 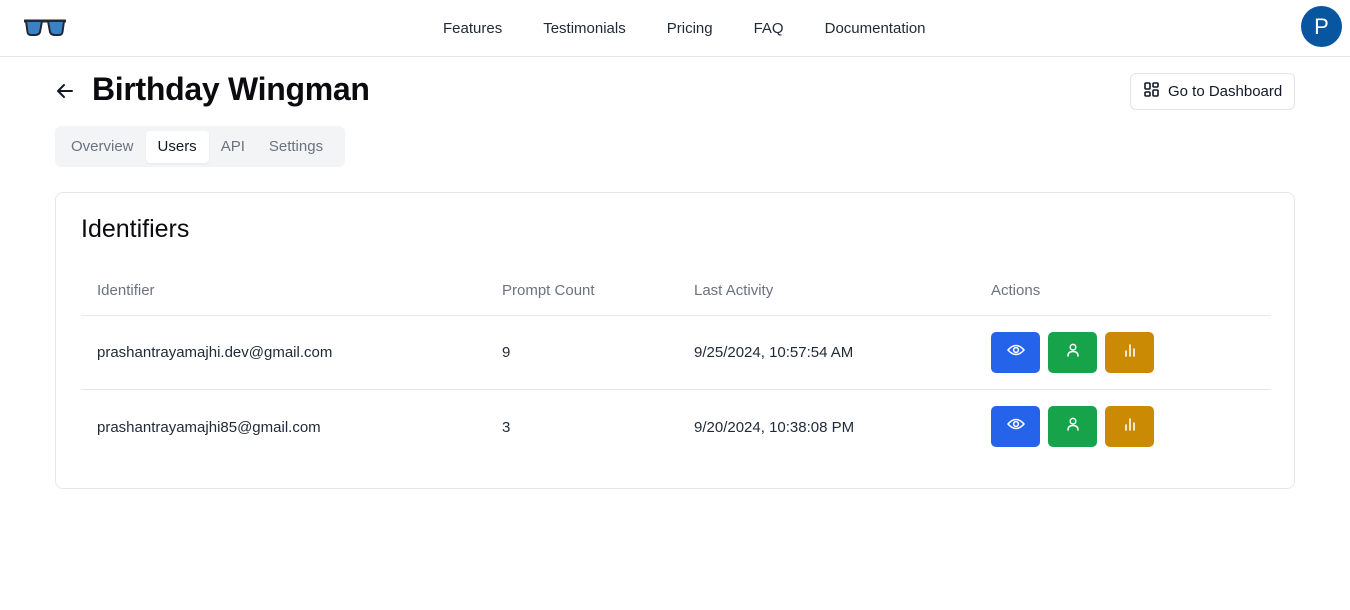 I want to click on nav-link-pricing: Pricing, so click(x=690, y=28).